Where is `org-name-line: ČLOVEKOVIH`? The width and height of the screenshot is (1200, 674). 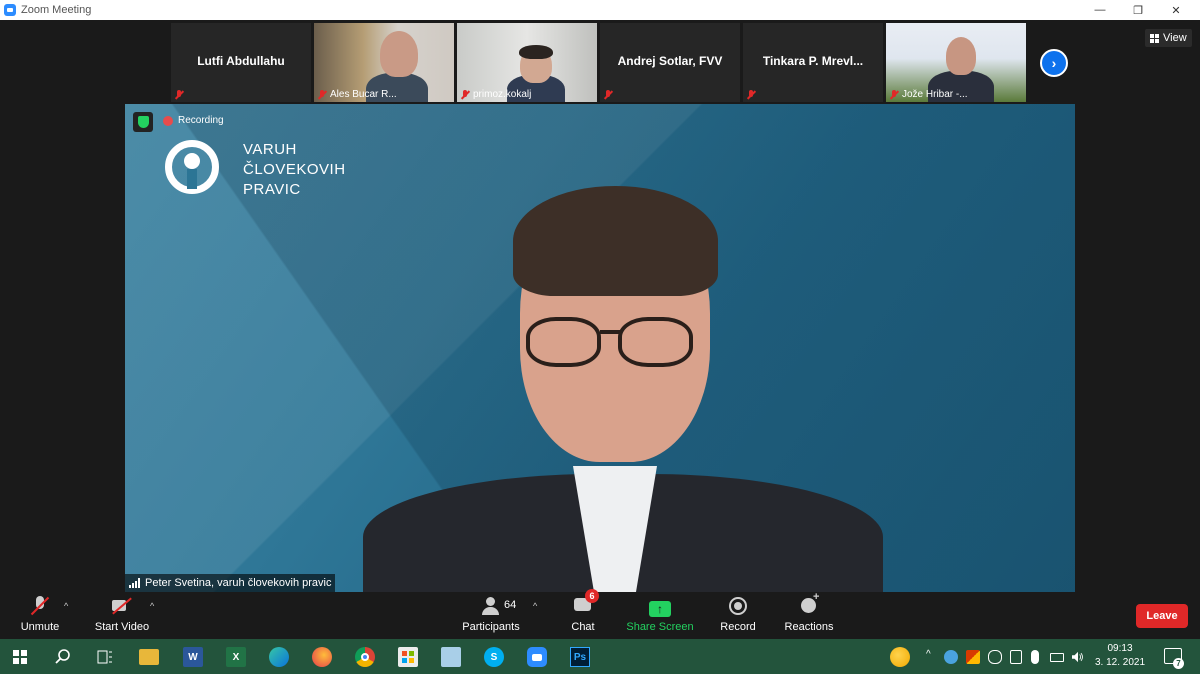 org-name-line: ČLOVEKOVIH is located at coordinates (294, 169).